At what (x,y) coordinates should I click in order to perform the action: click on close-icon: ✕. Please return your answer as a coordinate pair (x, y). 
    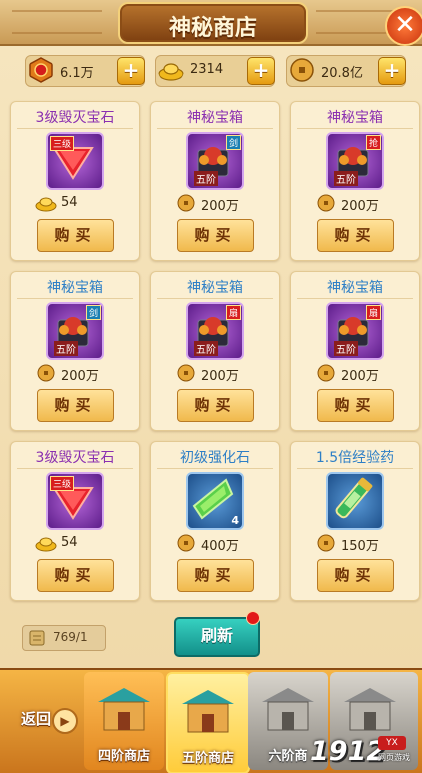
    Looking at the image, I should click on (405, 25).